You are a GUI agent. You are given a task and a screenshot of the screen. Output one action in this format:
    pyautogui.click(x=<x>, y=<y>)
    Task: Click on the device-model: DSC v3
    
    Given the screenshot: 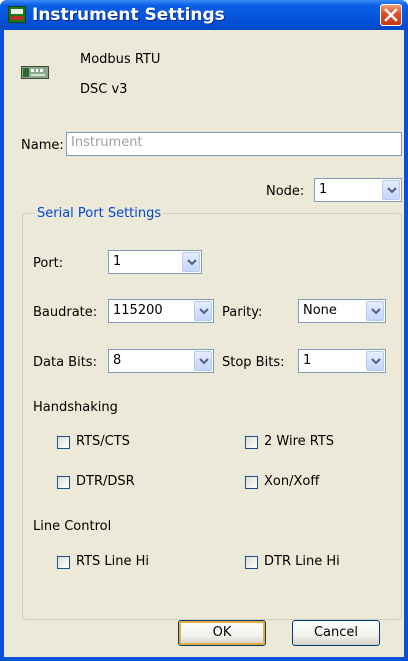 What is the action you would take?
    pyautogui.click(x=104, y=89)
    